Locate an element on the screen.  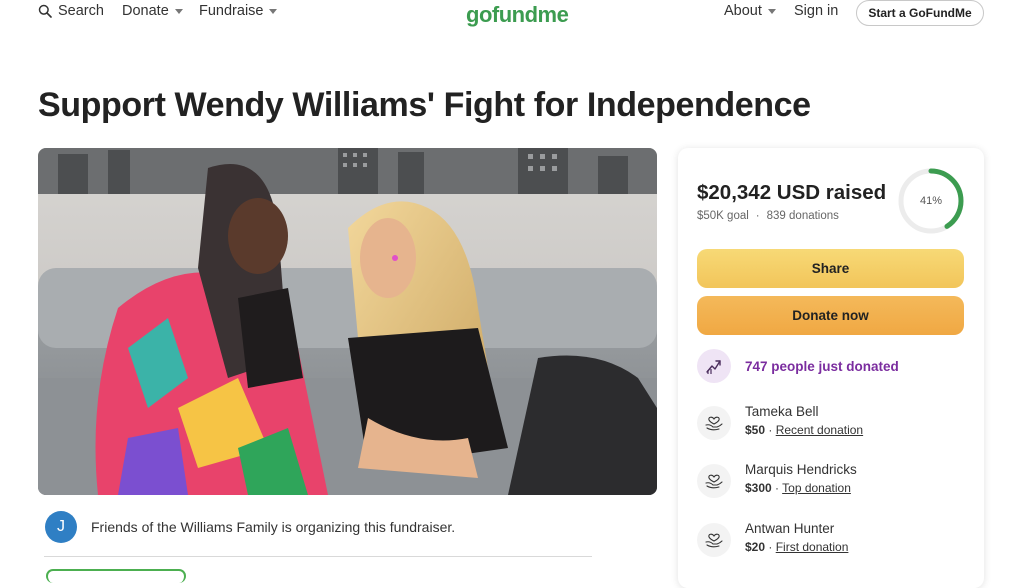
donate-menu: Donate is located at coordinates (152, 11).